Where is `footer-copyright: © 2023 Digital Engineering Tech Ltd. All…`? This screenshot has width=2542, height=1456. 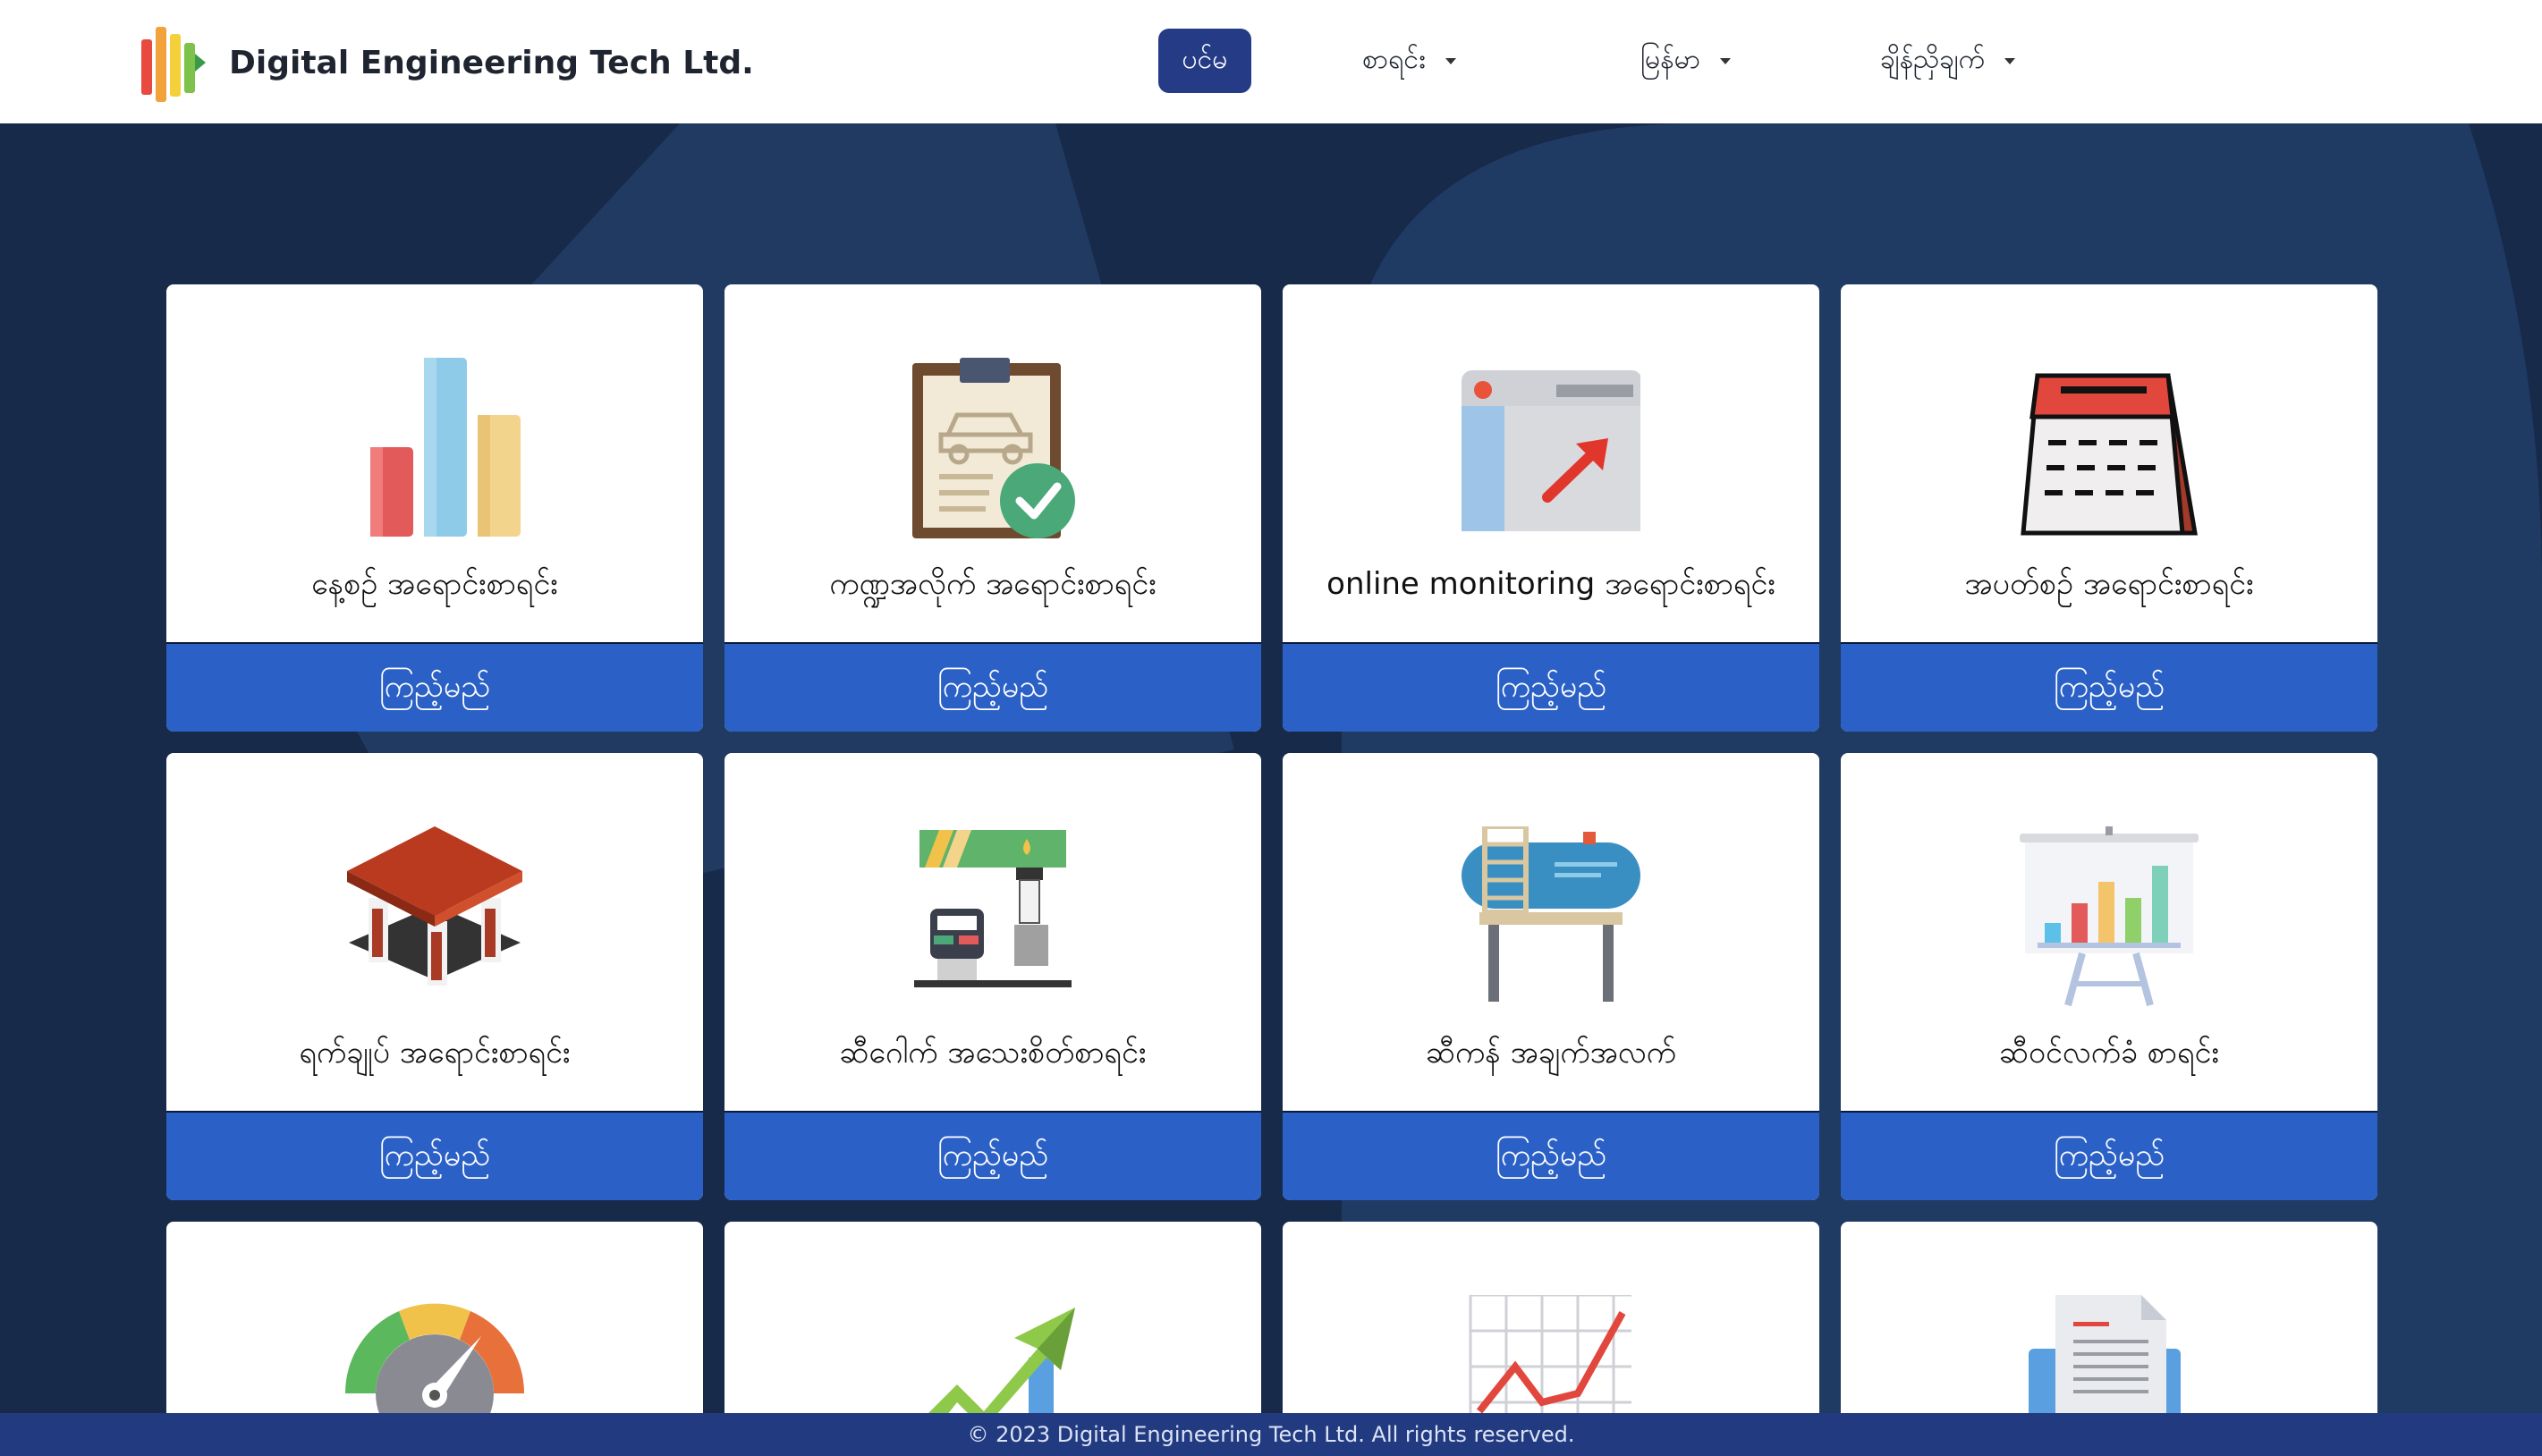
footer-copyright: © 2023 Digital Engineering Tech Ltd. All… is located at coordinates (1271, 1434).